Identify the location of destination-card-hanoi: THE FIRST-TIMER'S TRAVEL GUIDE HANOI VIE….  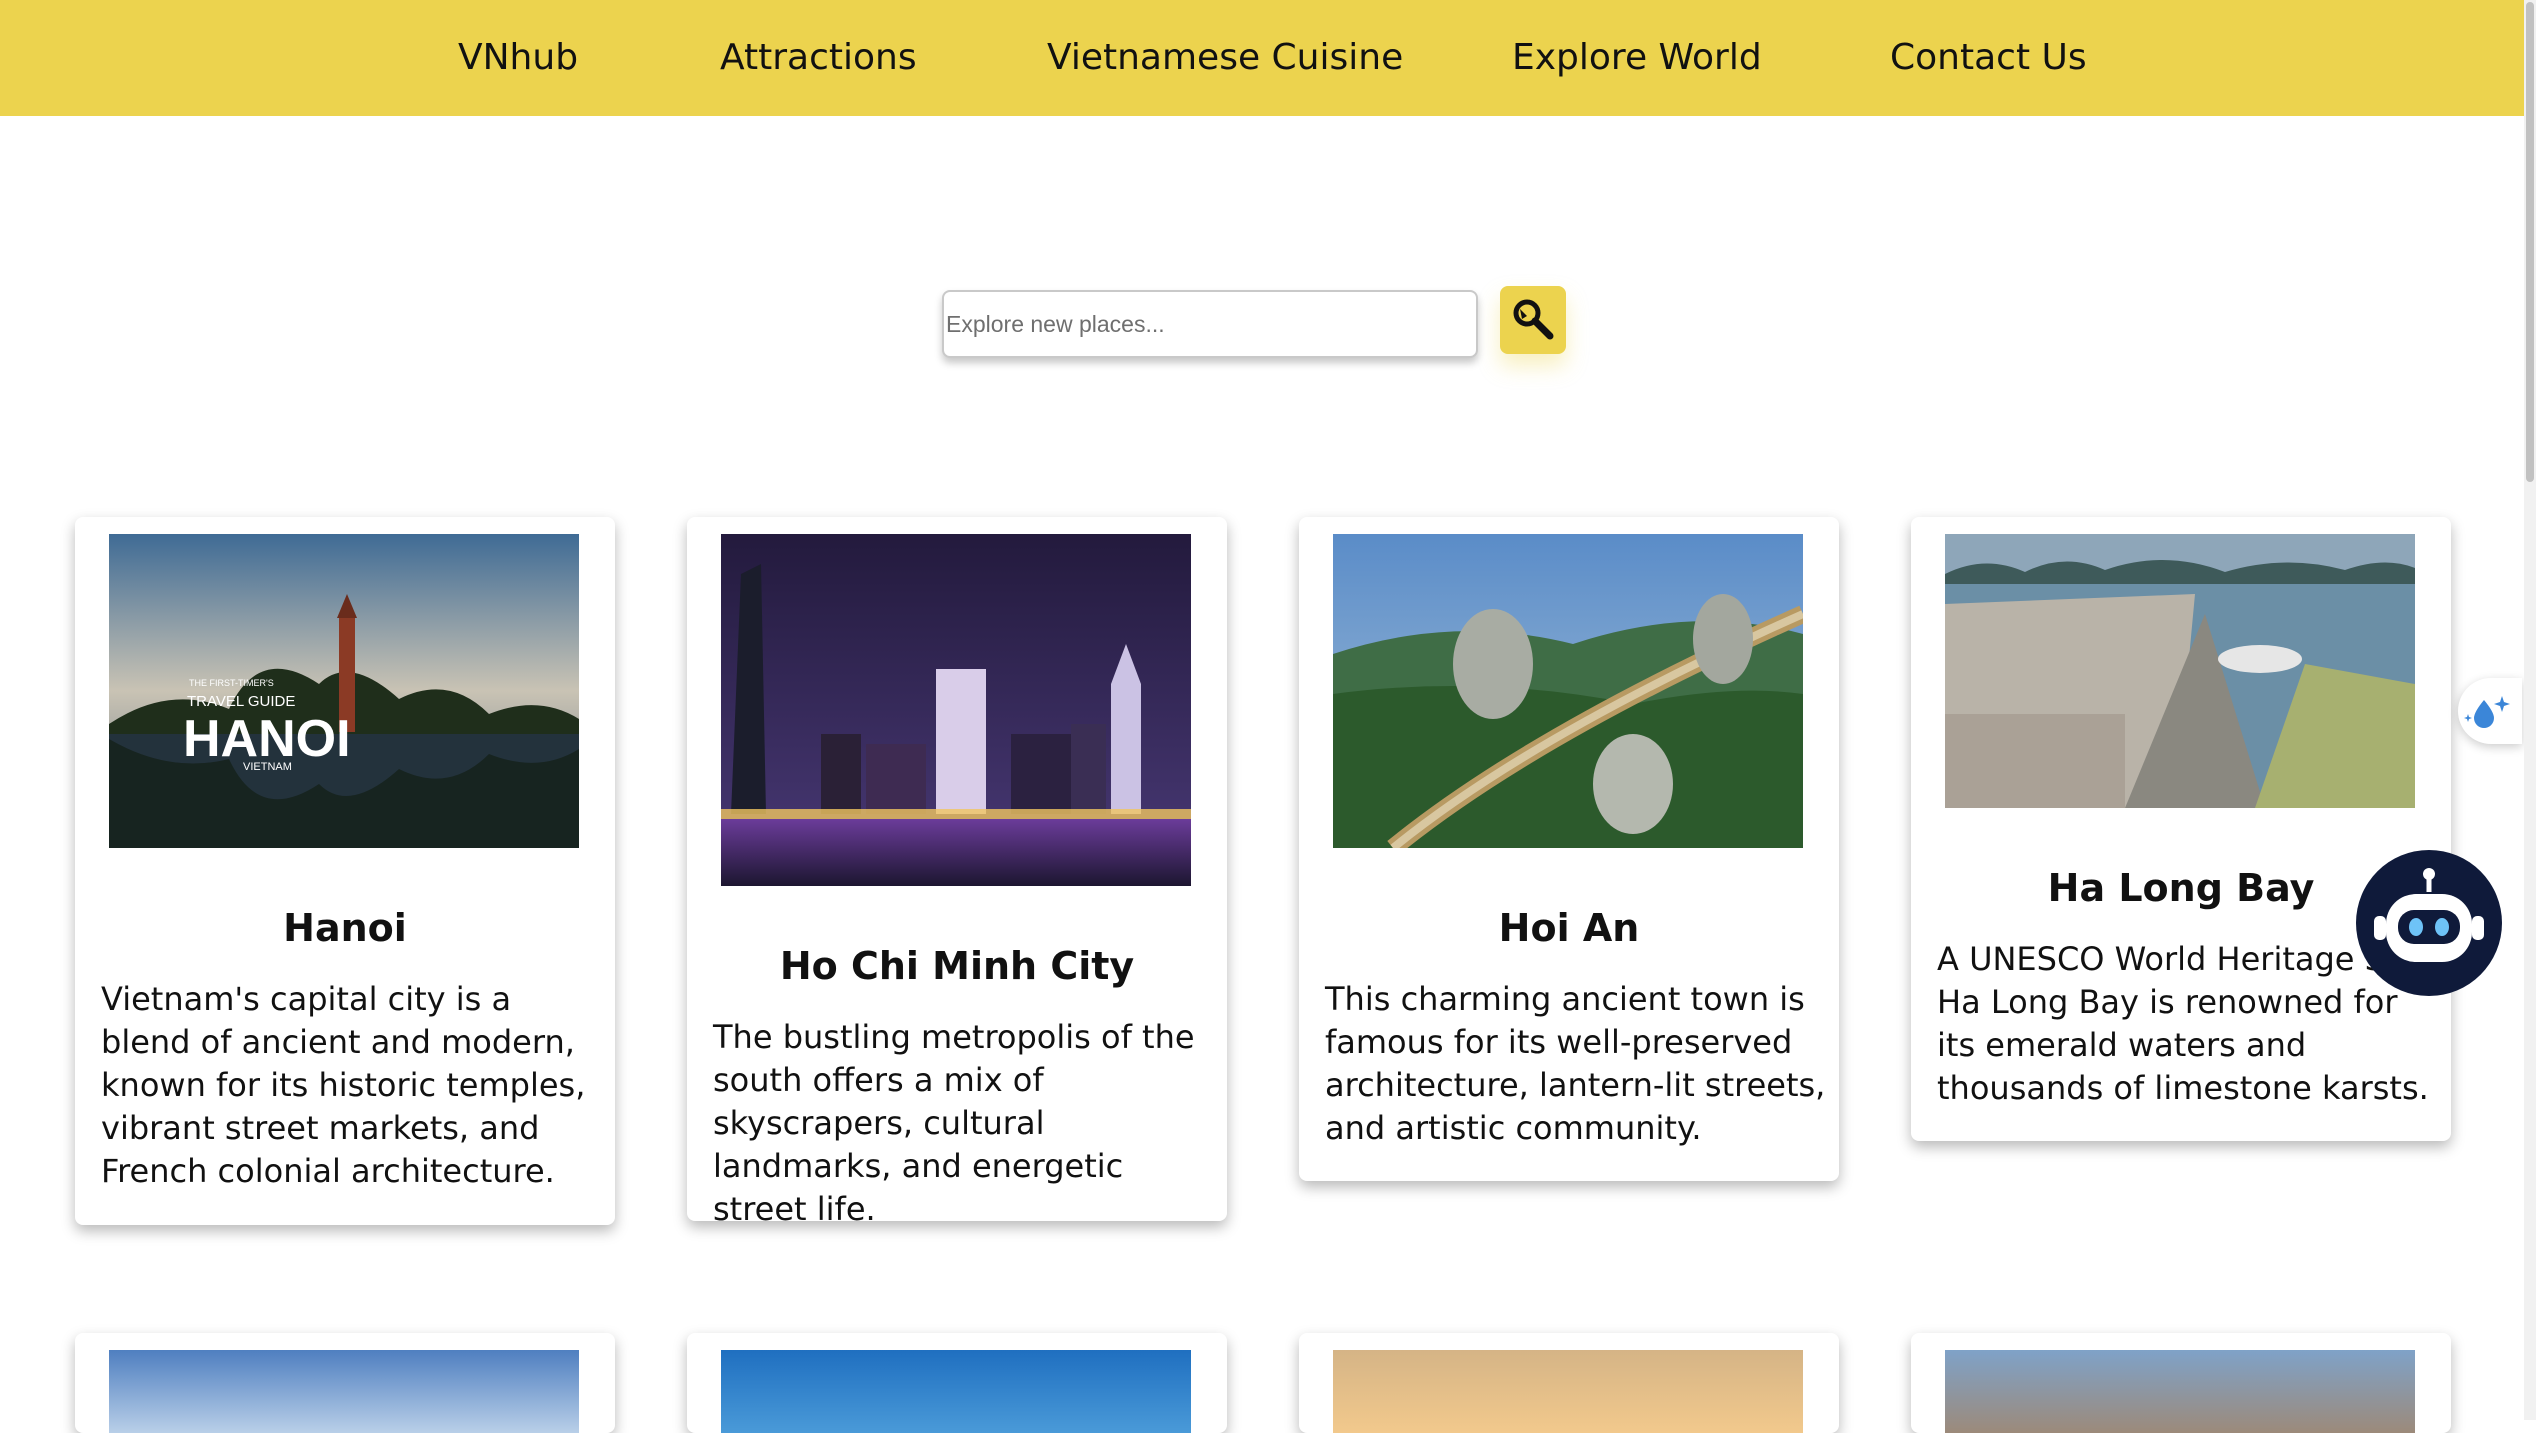
(345, 871).